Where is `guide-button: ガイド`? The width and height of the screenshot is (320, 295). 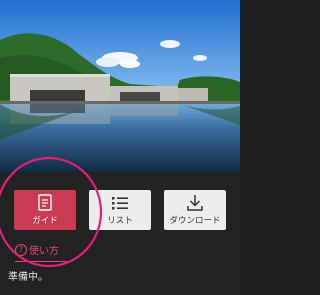
guide-button: ガイド is located at coordinates (45, 210).